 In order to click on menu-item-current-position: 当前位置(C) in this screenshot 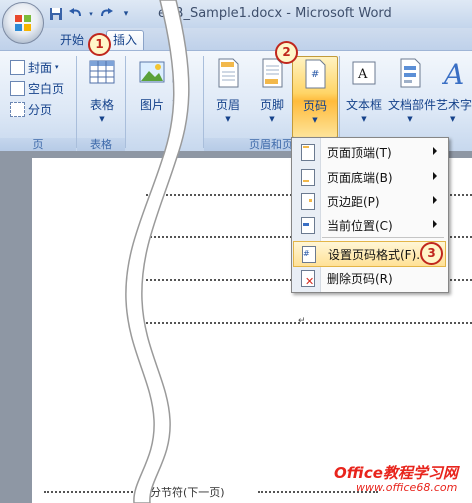, I will do `click(369, 225)`.